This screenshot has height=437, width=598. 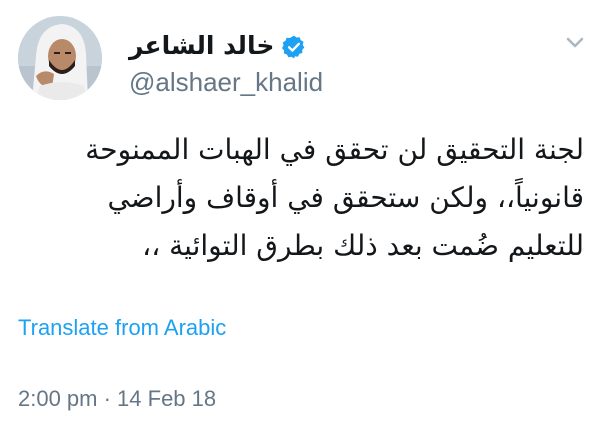 I want to click on chevron-down-icon, so click(x=575, y=43).